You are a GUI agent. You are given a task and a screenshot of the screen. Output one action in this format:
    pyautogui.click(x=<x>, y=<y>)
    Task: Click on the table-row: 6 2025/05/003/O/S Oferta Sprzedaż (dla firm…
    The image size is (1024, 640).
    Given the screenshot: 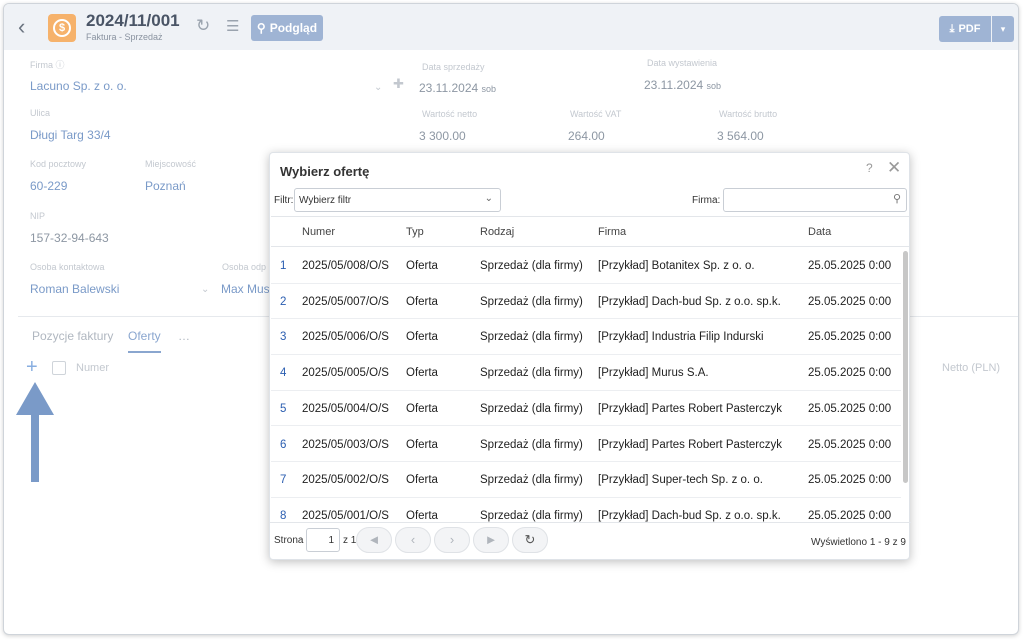 What is the action you would take?
    pyautogui.click(x=586, y=445)
    